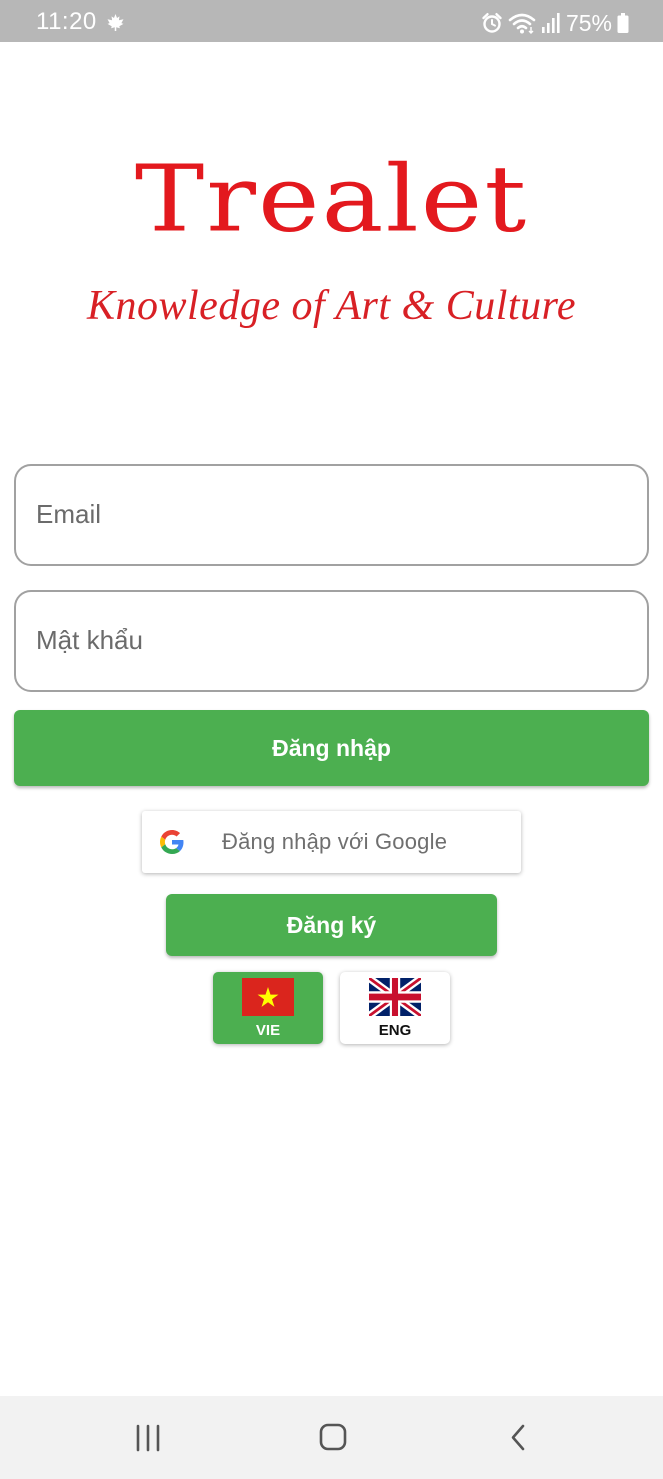 The image size is (663, 1479). Describe the element at coordinates (268, 997) in the screenshot. I see `vietnam-flag-icon` at that location.